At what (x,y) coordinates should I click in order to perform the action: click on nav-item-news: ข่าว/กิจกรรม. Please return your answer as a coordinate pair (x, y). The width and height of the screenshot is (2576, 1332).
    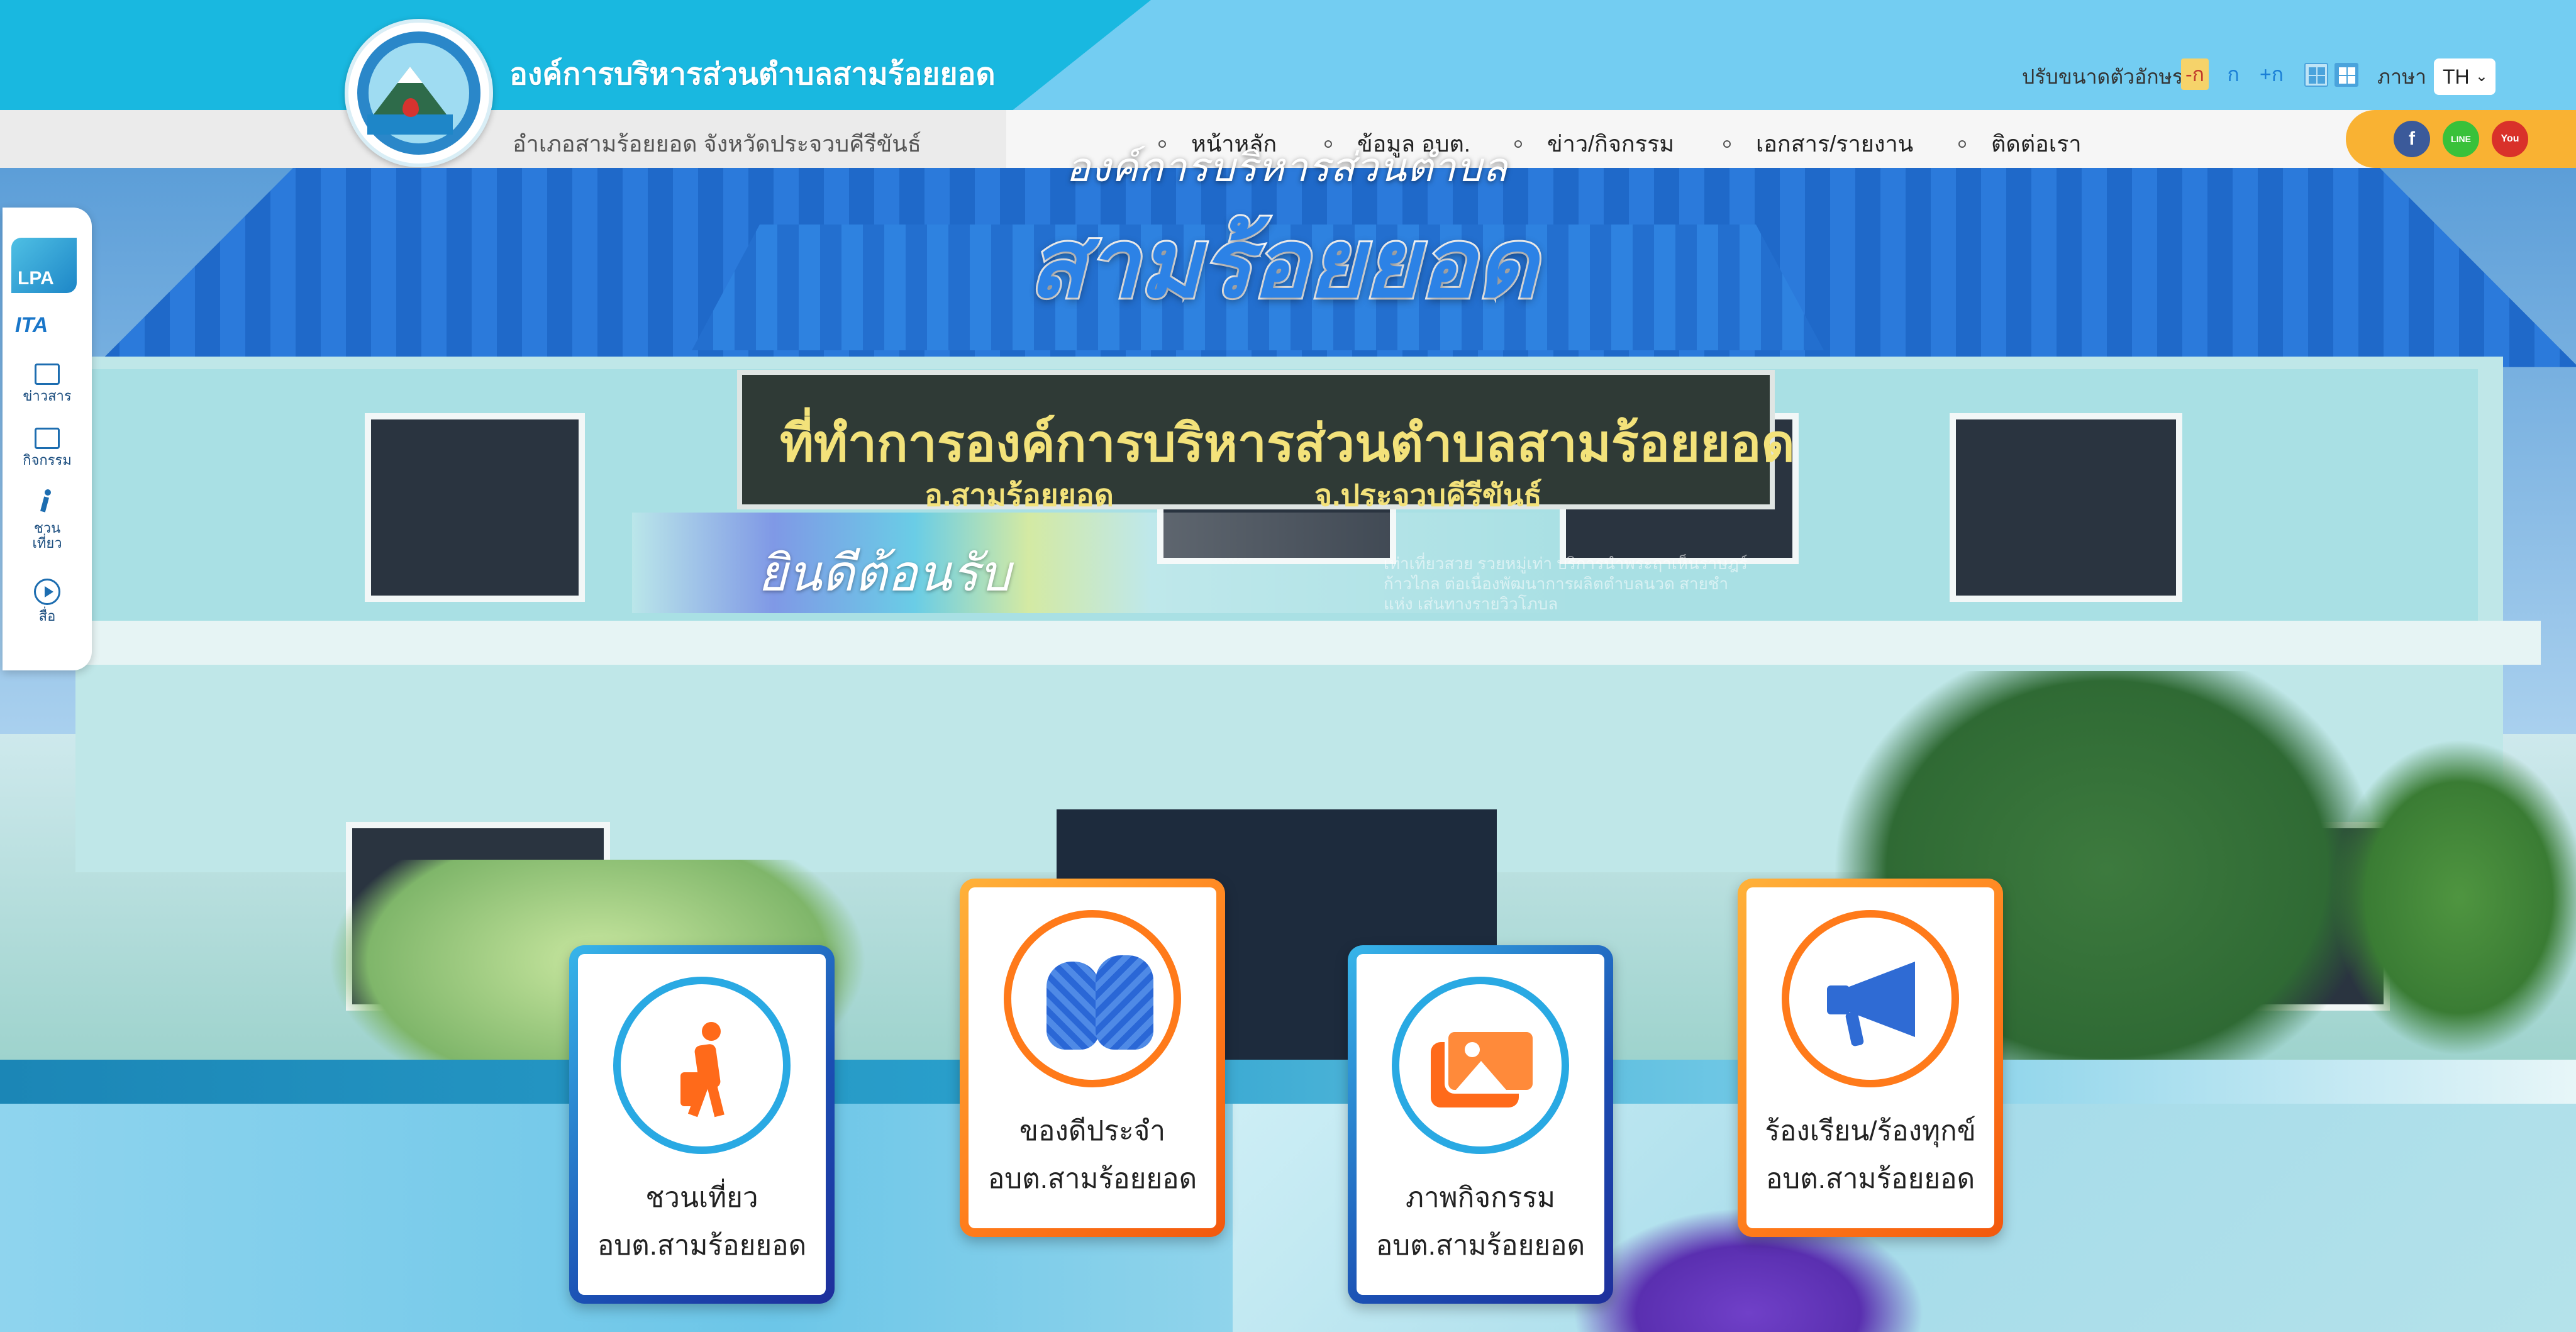
    Looking at the image, I should click on (1594, 144).